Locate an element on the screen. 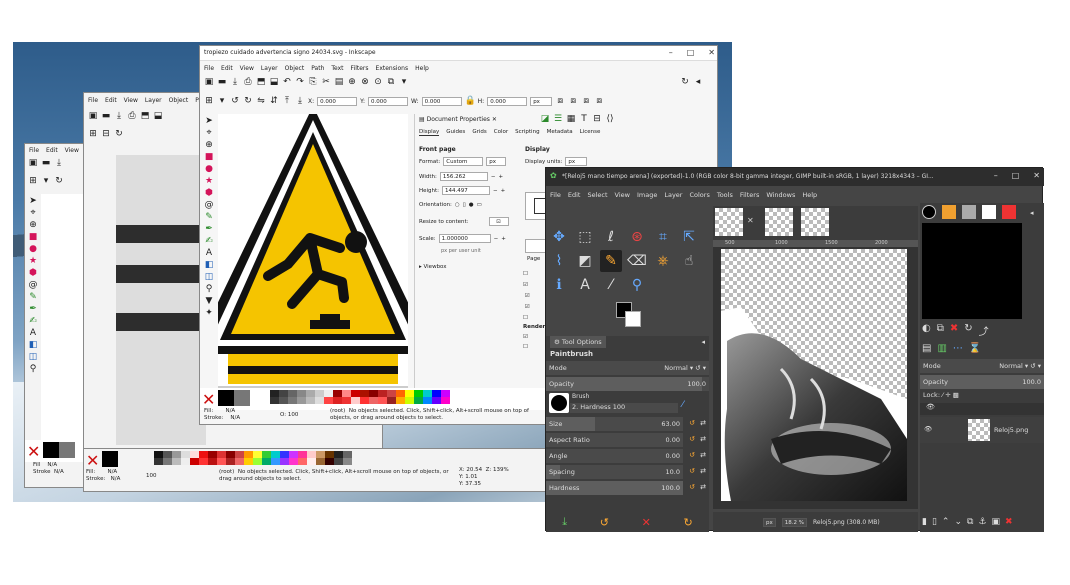  save-preset-icon: ⤓ is located at coordinates (564, 522).